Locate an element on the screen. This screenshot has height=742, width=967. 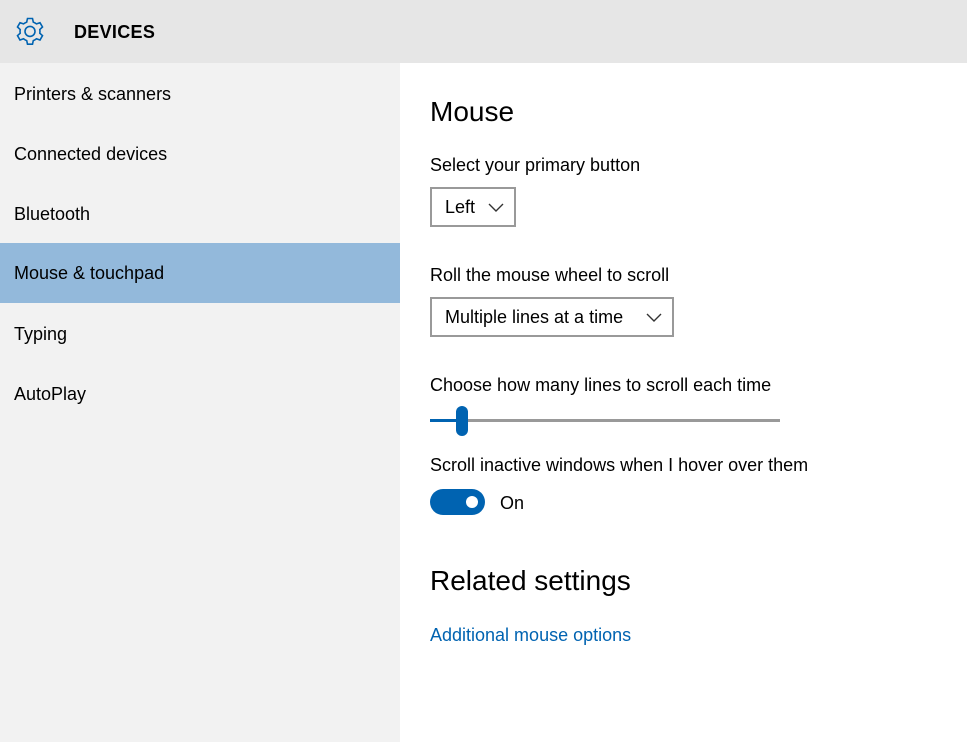
wheel-scroll-dropdown: Multiple lines at a time is located at coordinates (552, 317).